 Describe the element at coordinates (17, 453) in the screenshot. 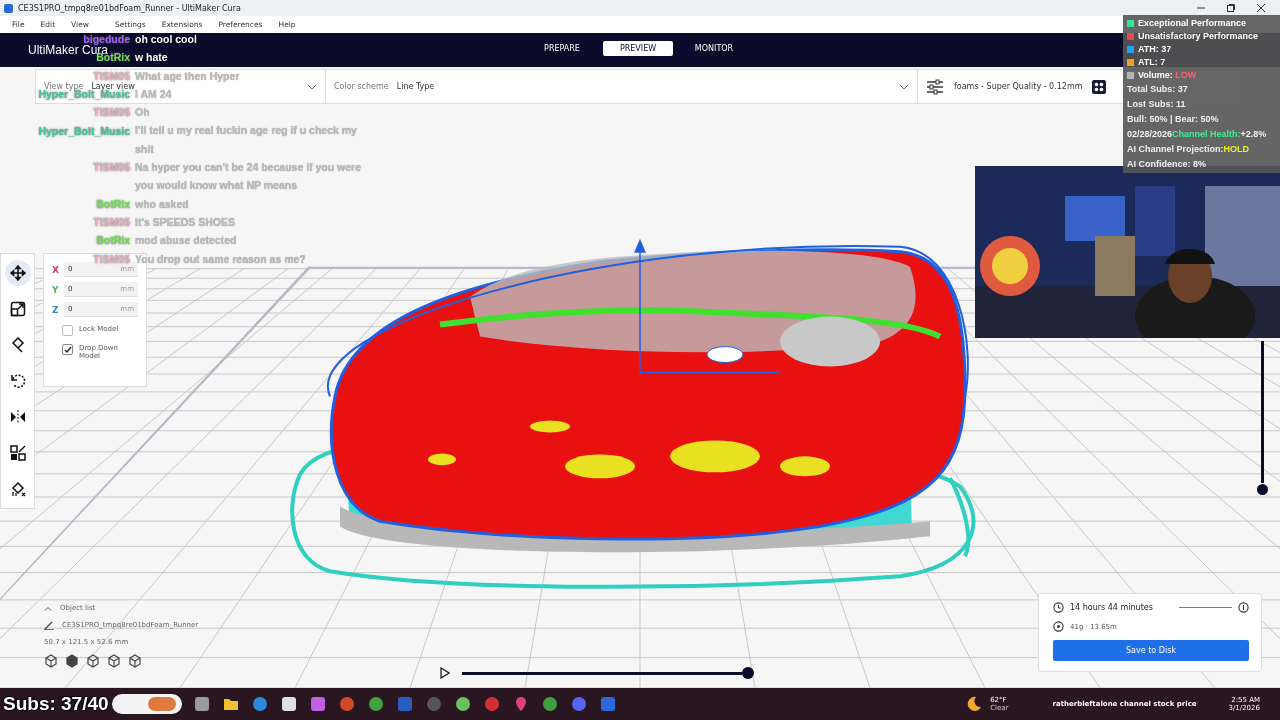

I see `per-model-icon` at that location.